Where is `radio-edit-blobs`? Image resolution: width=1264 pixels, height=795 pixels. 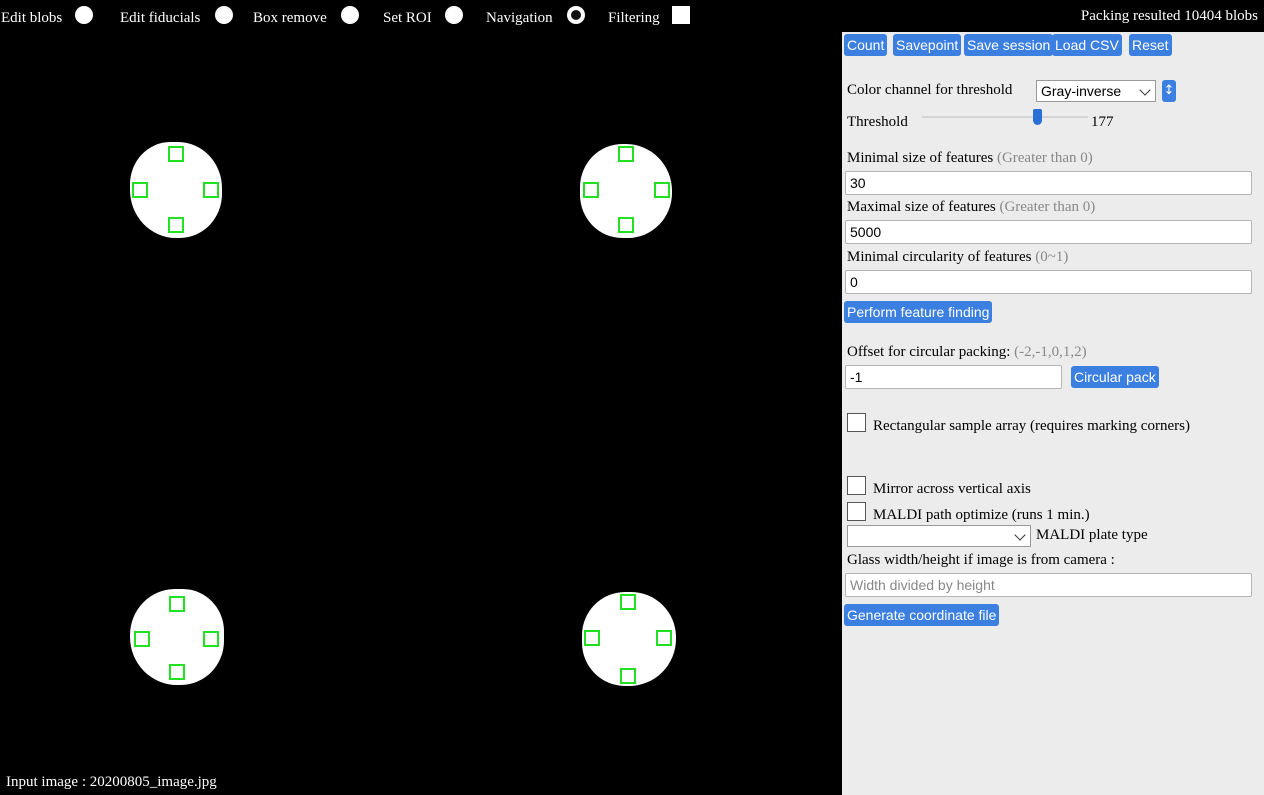
radio-edit-blobs is located at coordinates (84, 15).